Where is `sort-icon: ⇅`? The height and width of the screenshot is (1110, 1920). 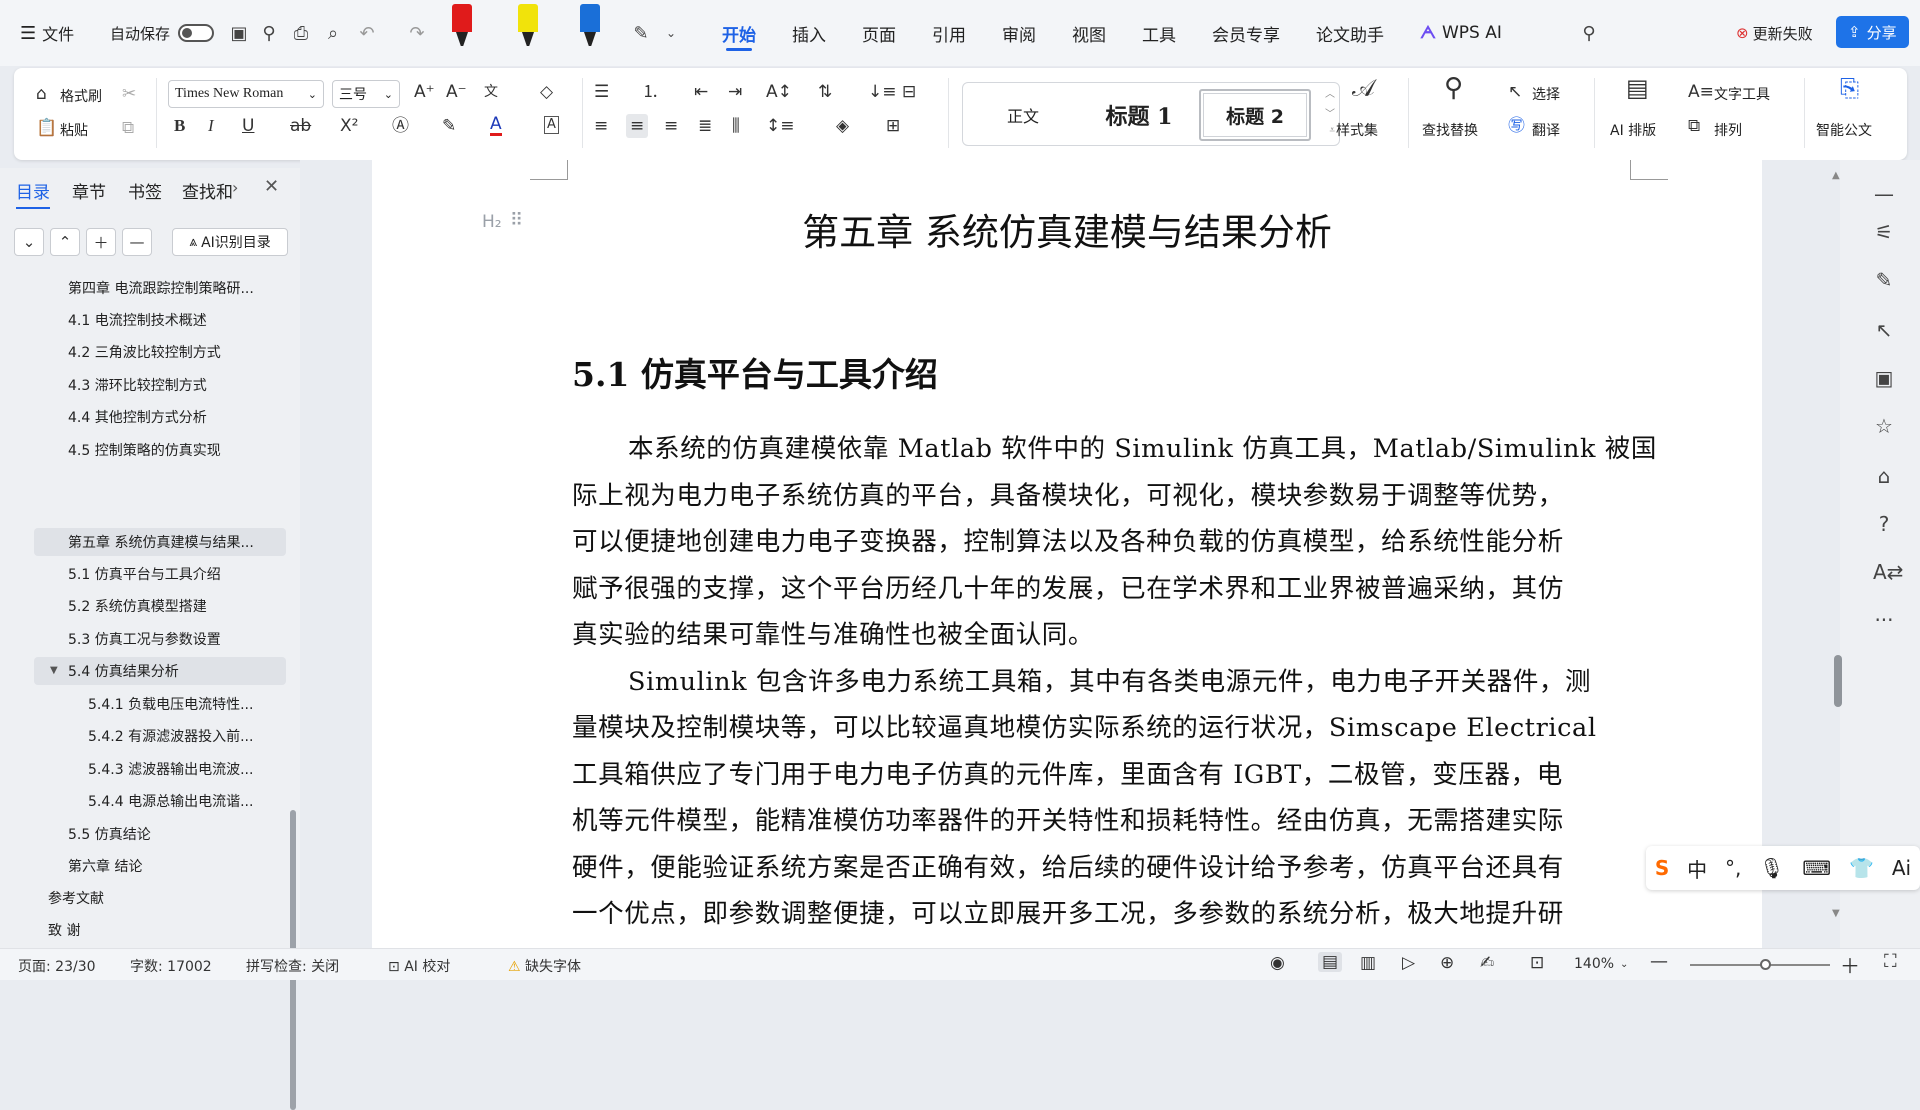 sort-icon: ⇅ is located at coordinates (825, 92).